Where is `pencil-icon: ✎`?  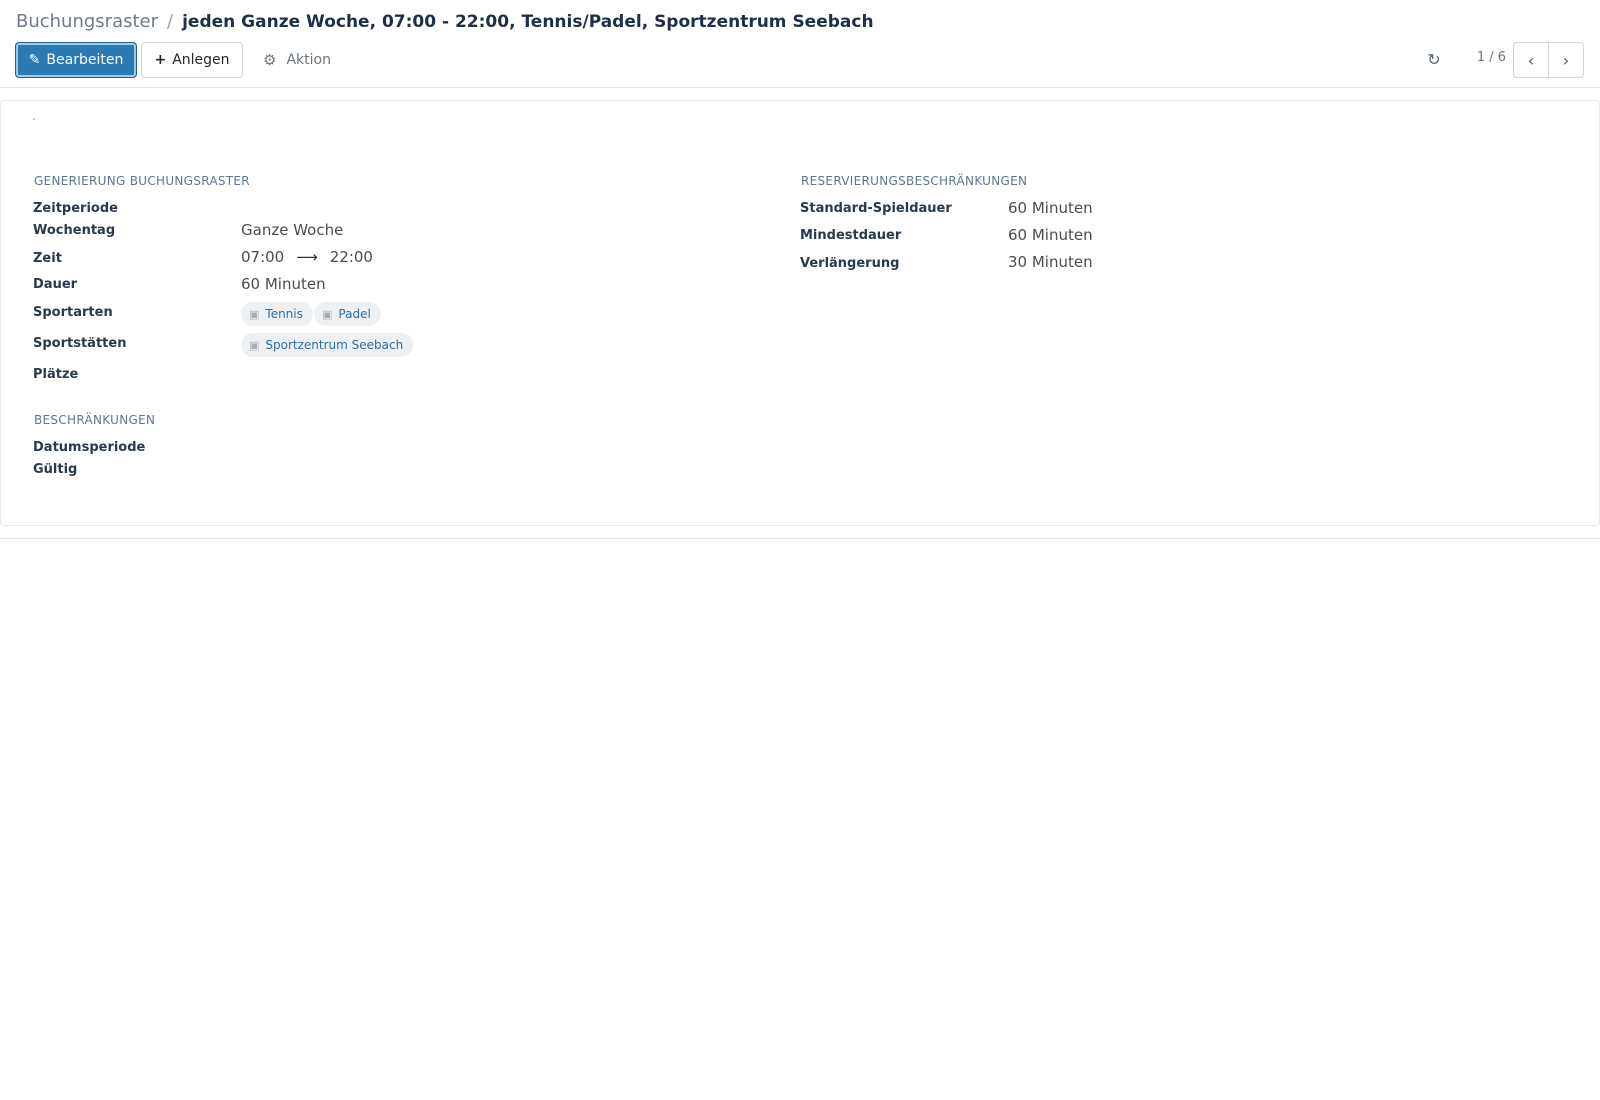
pencil-icon: ✎ is located at coordinates (34, 60).